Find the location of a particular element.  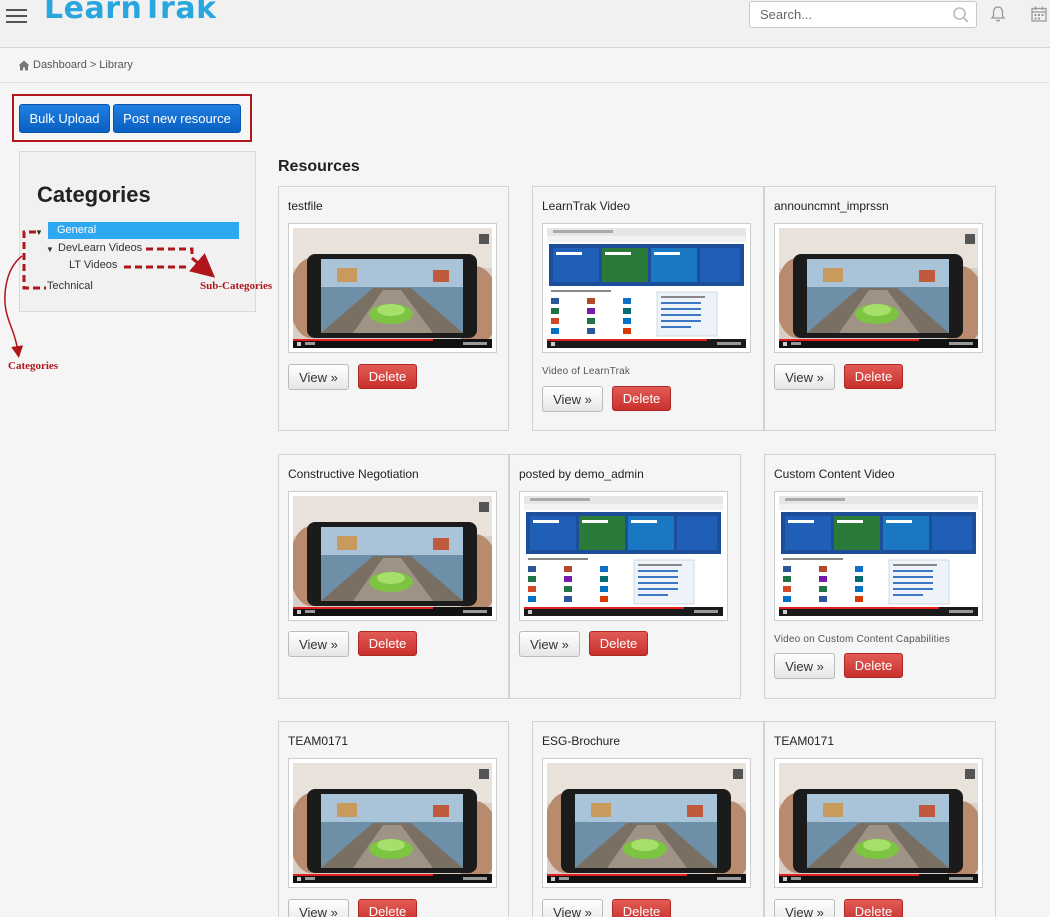

top-navbar: LearnTrak is located at coordinates (525, 24).